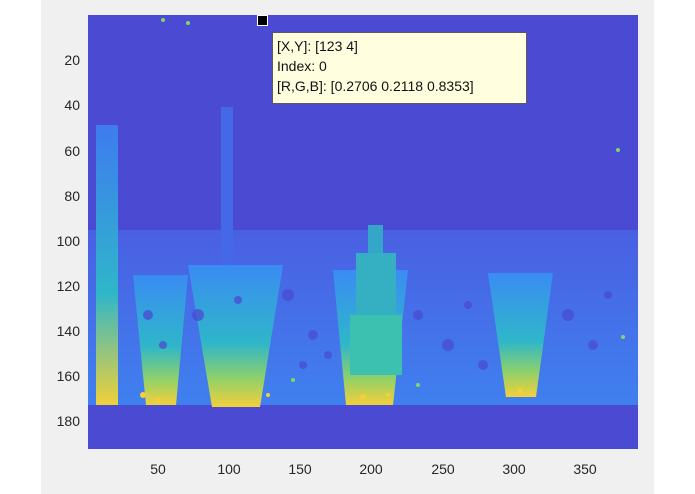 The width and height of the screenshot is (695, 494). Describe the element at coordinates (585, 469) in the screenshot. I see `x-tick-label: 350` at that location.